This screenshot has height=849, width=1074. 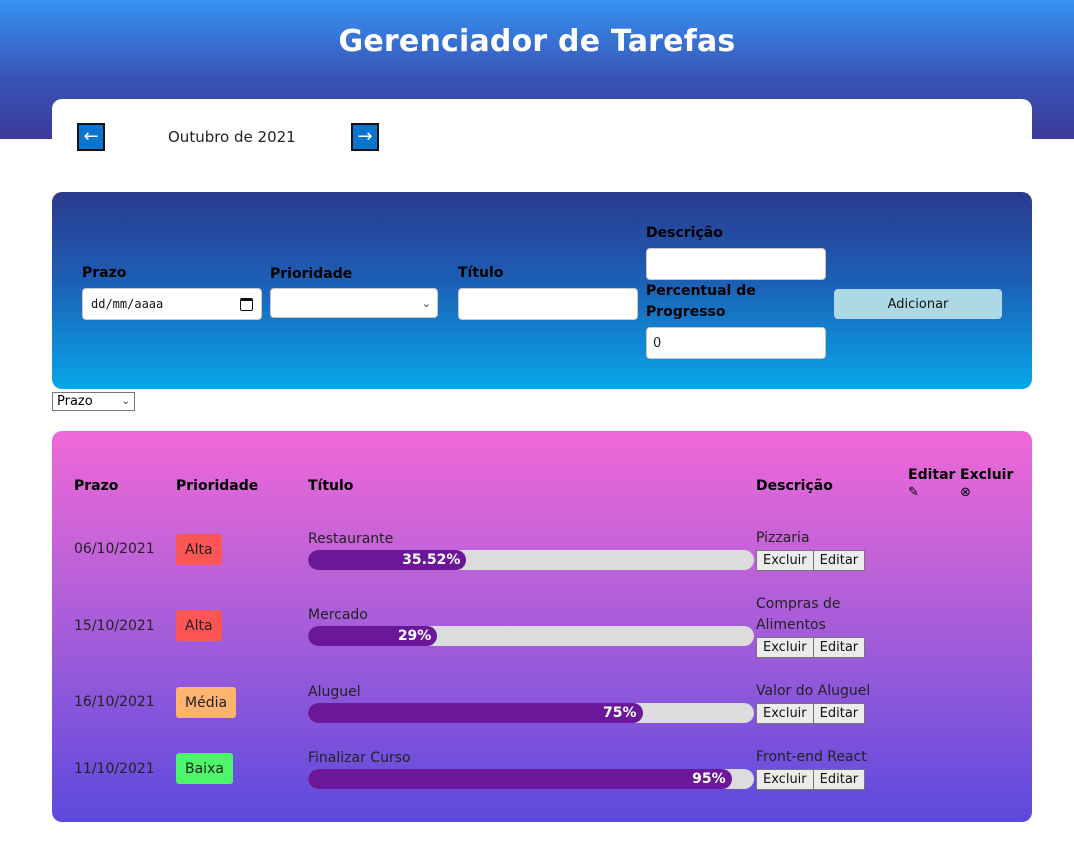 What do you see at coordinates (520, 779) in the screenshot?
I see `progress-fill: 95%` at bounding box center [520, 779].